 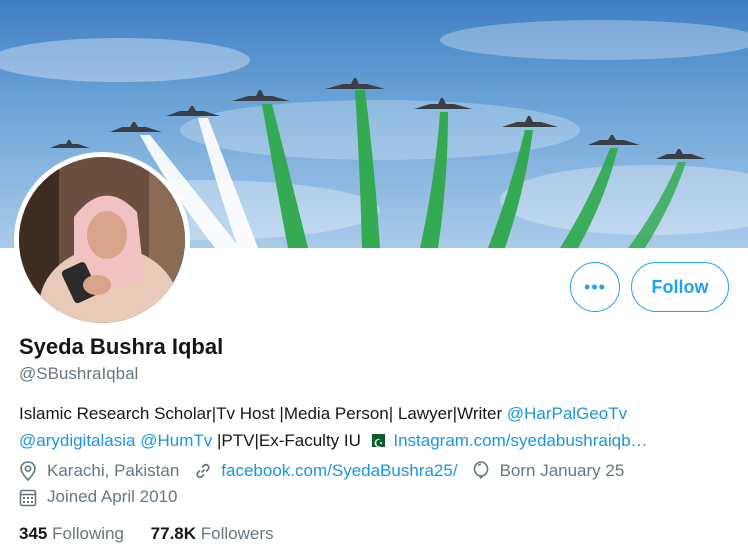 I want to click on birthday-item: Born January 25, so click(x=548, y=471).